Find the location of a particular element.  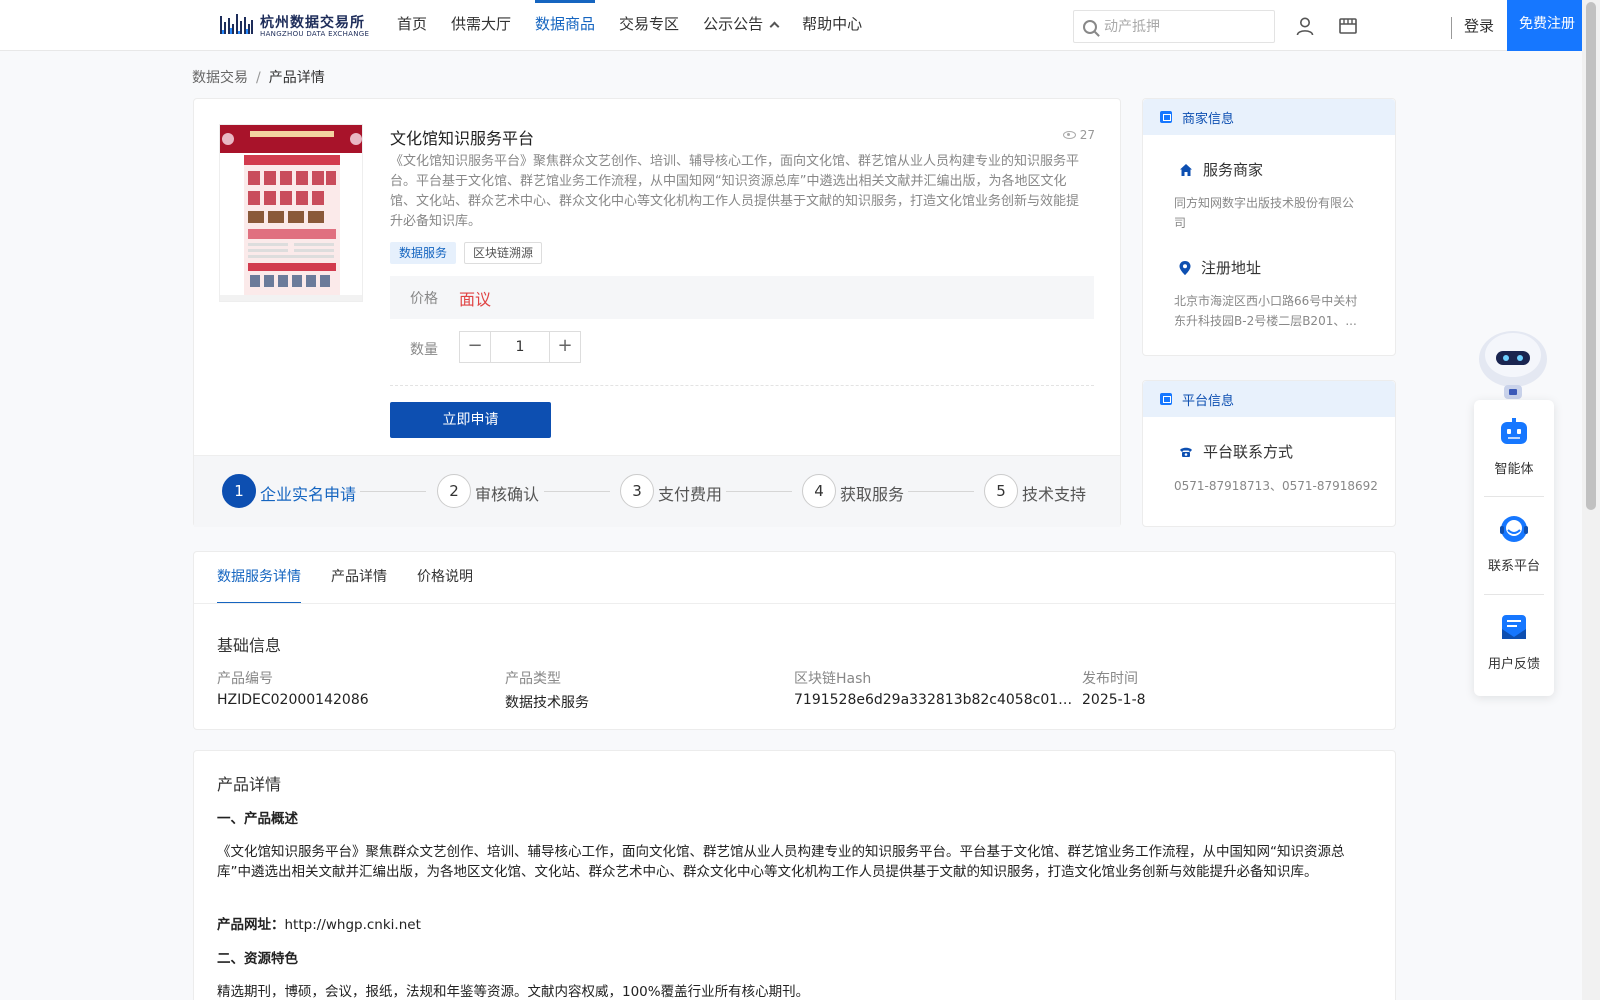

float-contact-label: 联系平台 is located at coordinates (1513, 566).